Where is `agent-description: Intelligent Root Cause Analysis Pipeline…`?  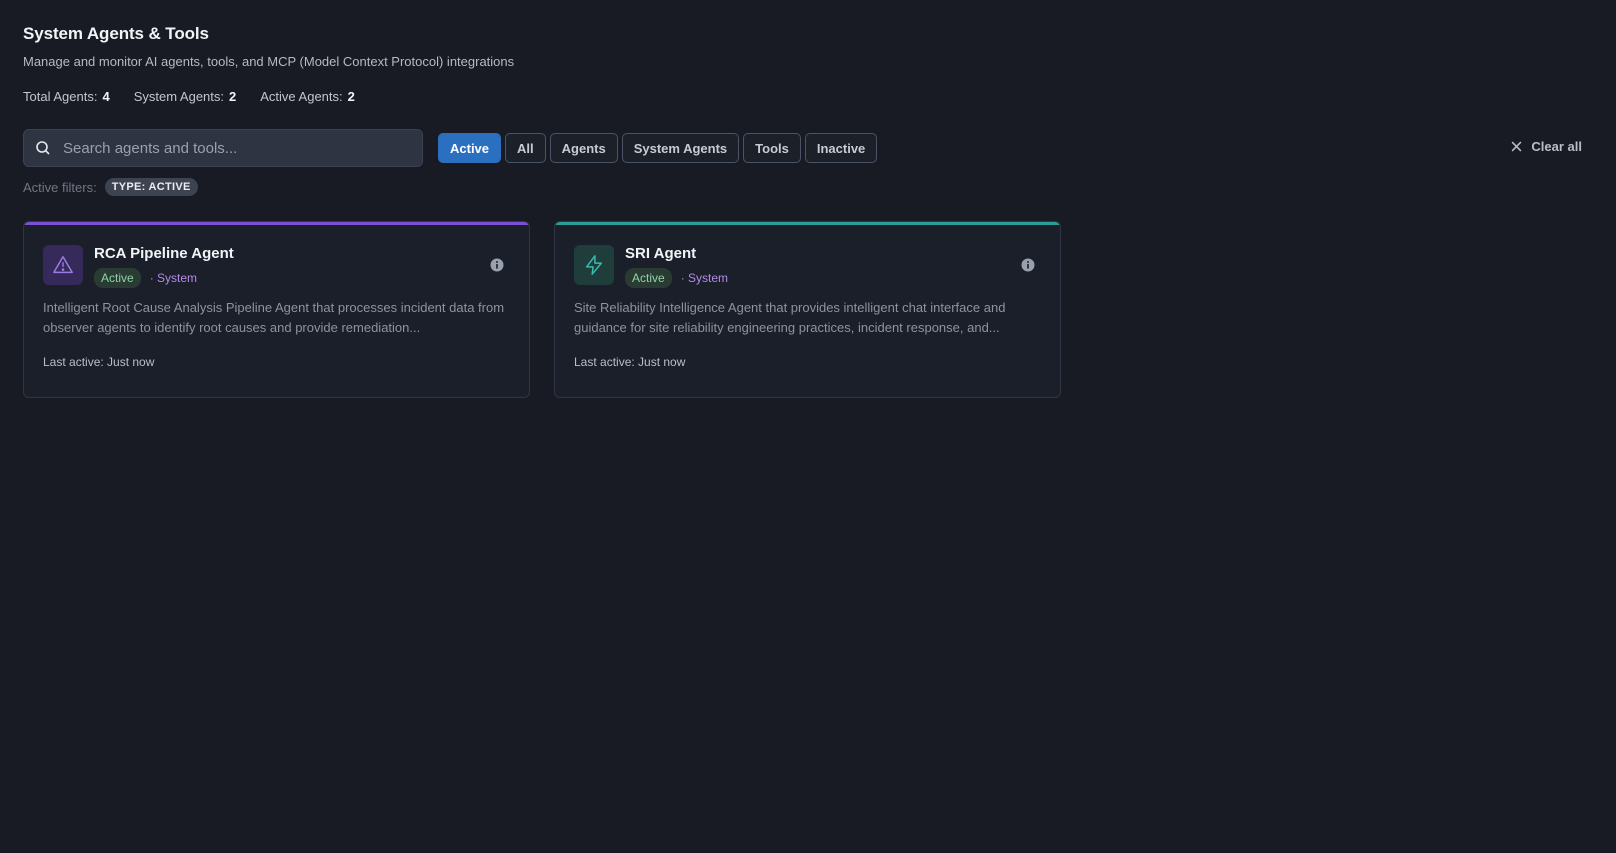
agent-description: Intelligent Root Cause Analysis Pipeline… is located at coordinates (274, 317).